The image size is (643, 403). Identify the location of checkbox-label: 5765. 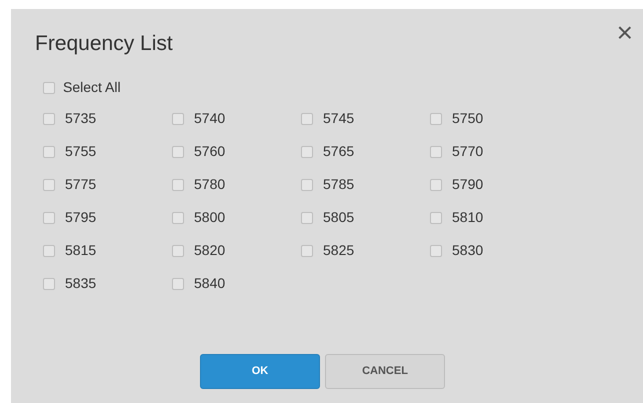
(338, 151).